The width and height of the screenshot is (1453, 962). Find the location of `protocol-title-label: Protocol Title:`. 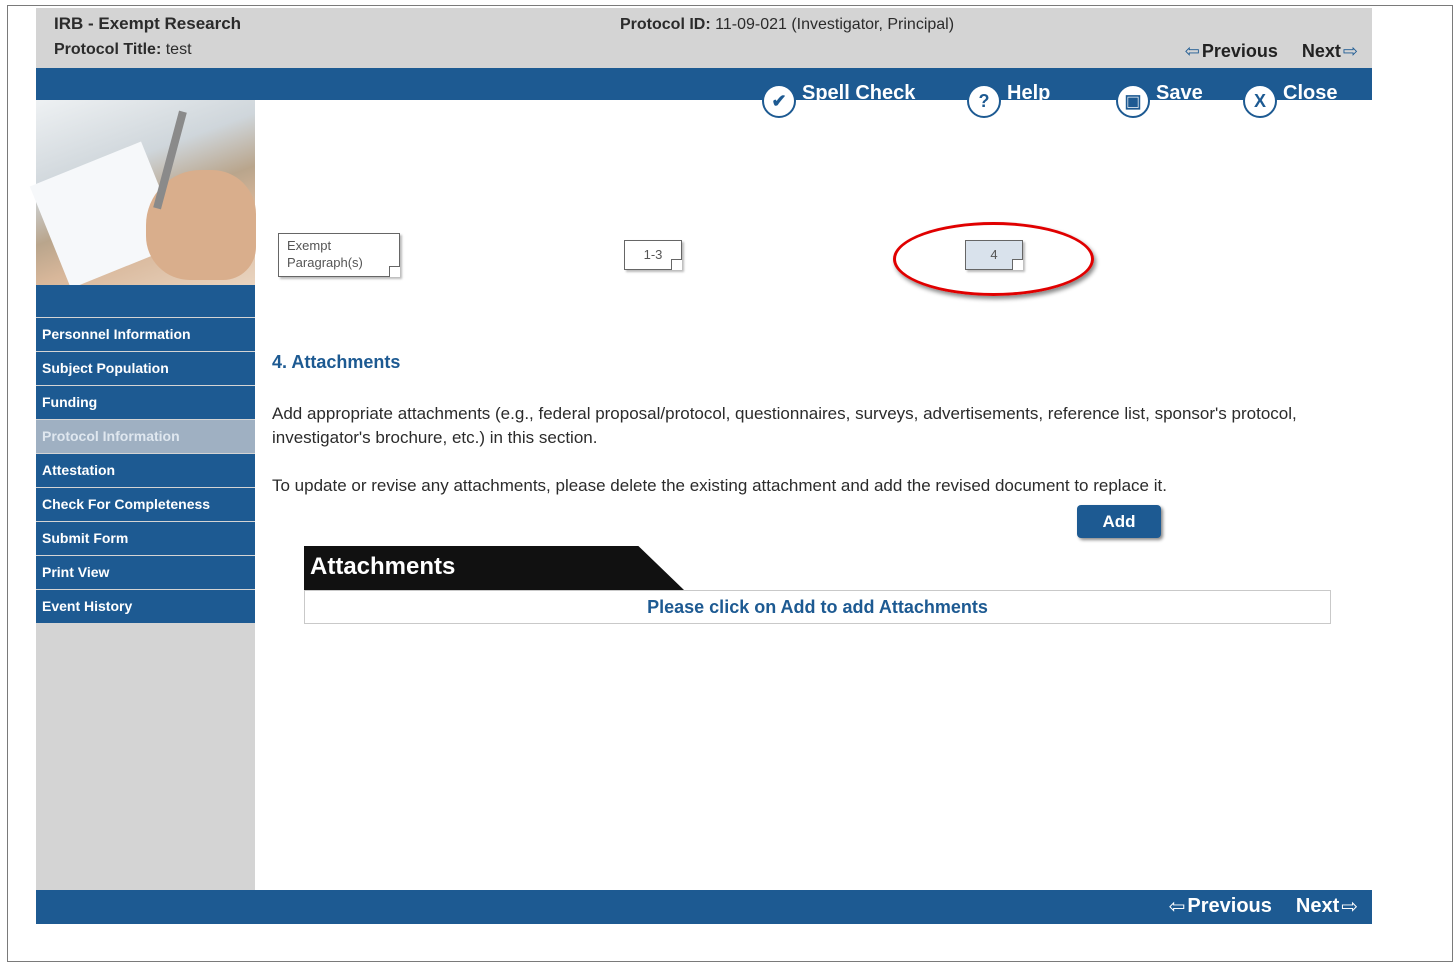

protocol-title-label: Protocol Title: is located at coordinates (108, 49).